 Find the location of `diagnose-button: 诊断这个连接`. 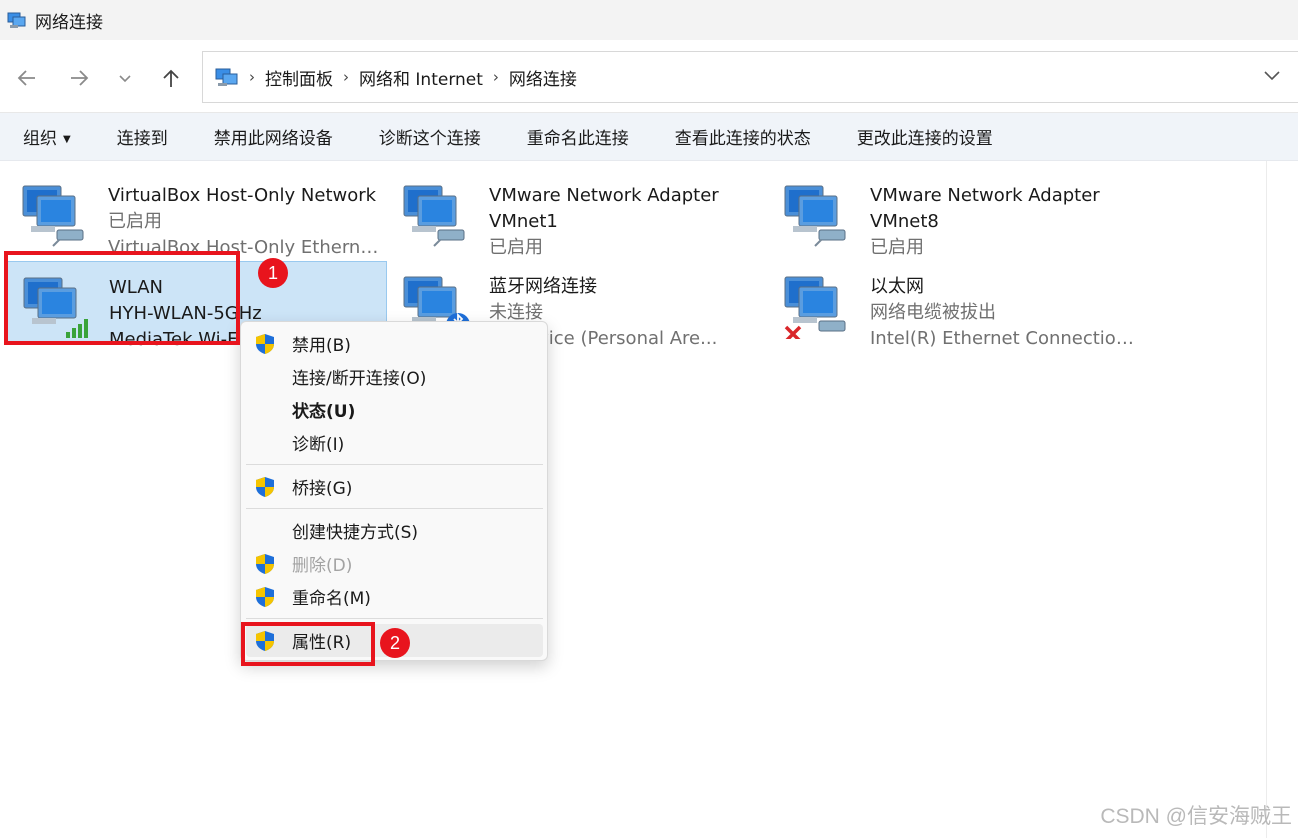

diagnose-button: 诊断这个连接 is located at coordinates (430, 136).